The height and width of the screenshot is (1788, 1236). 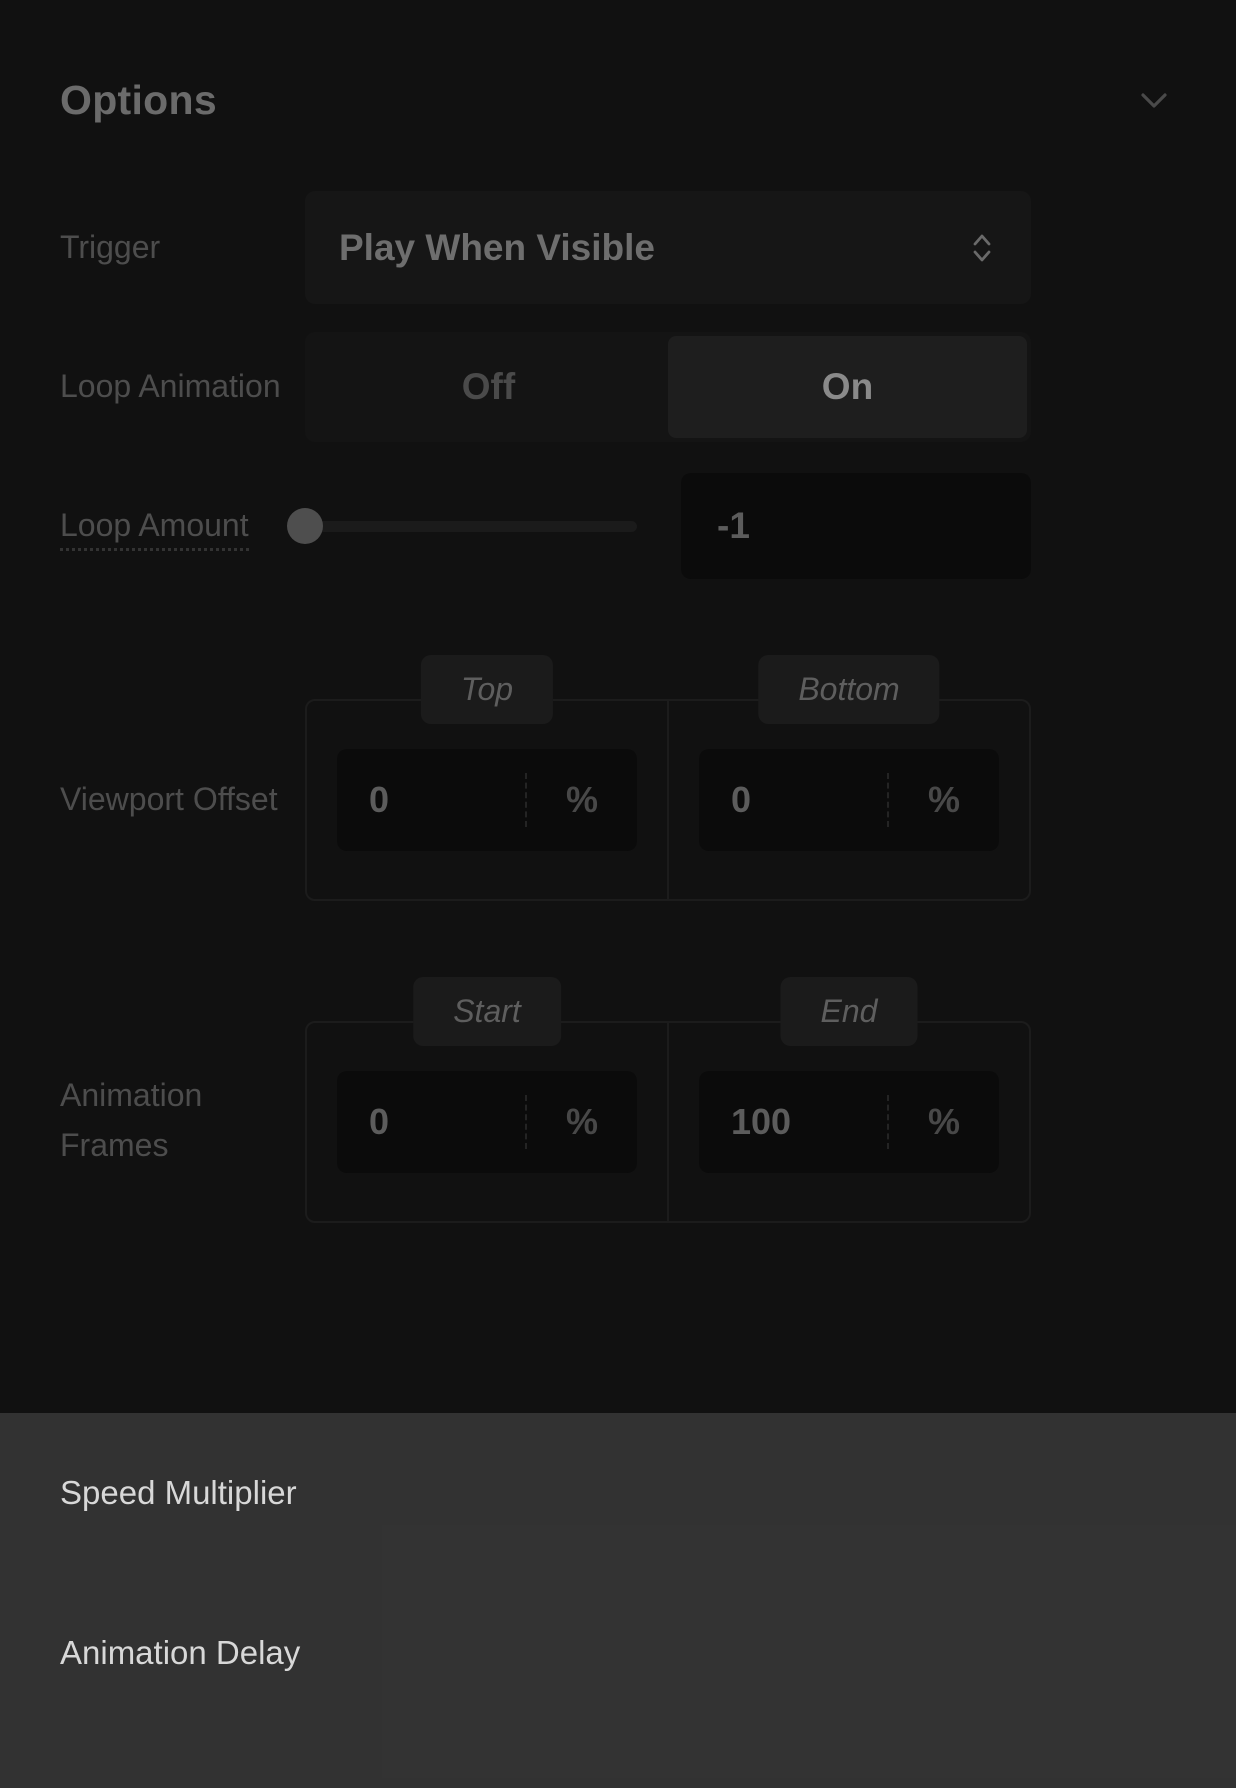 What do you see at coordinates (110, 246) in the screenshot?
I see `trigger-label: Trigger` at bounding box center [110, 246].